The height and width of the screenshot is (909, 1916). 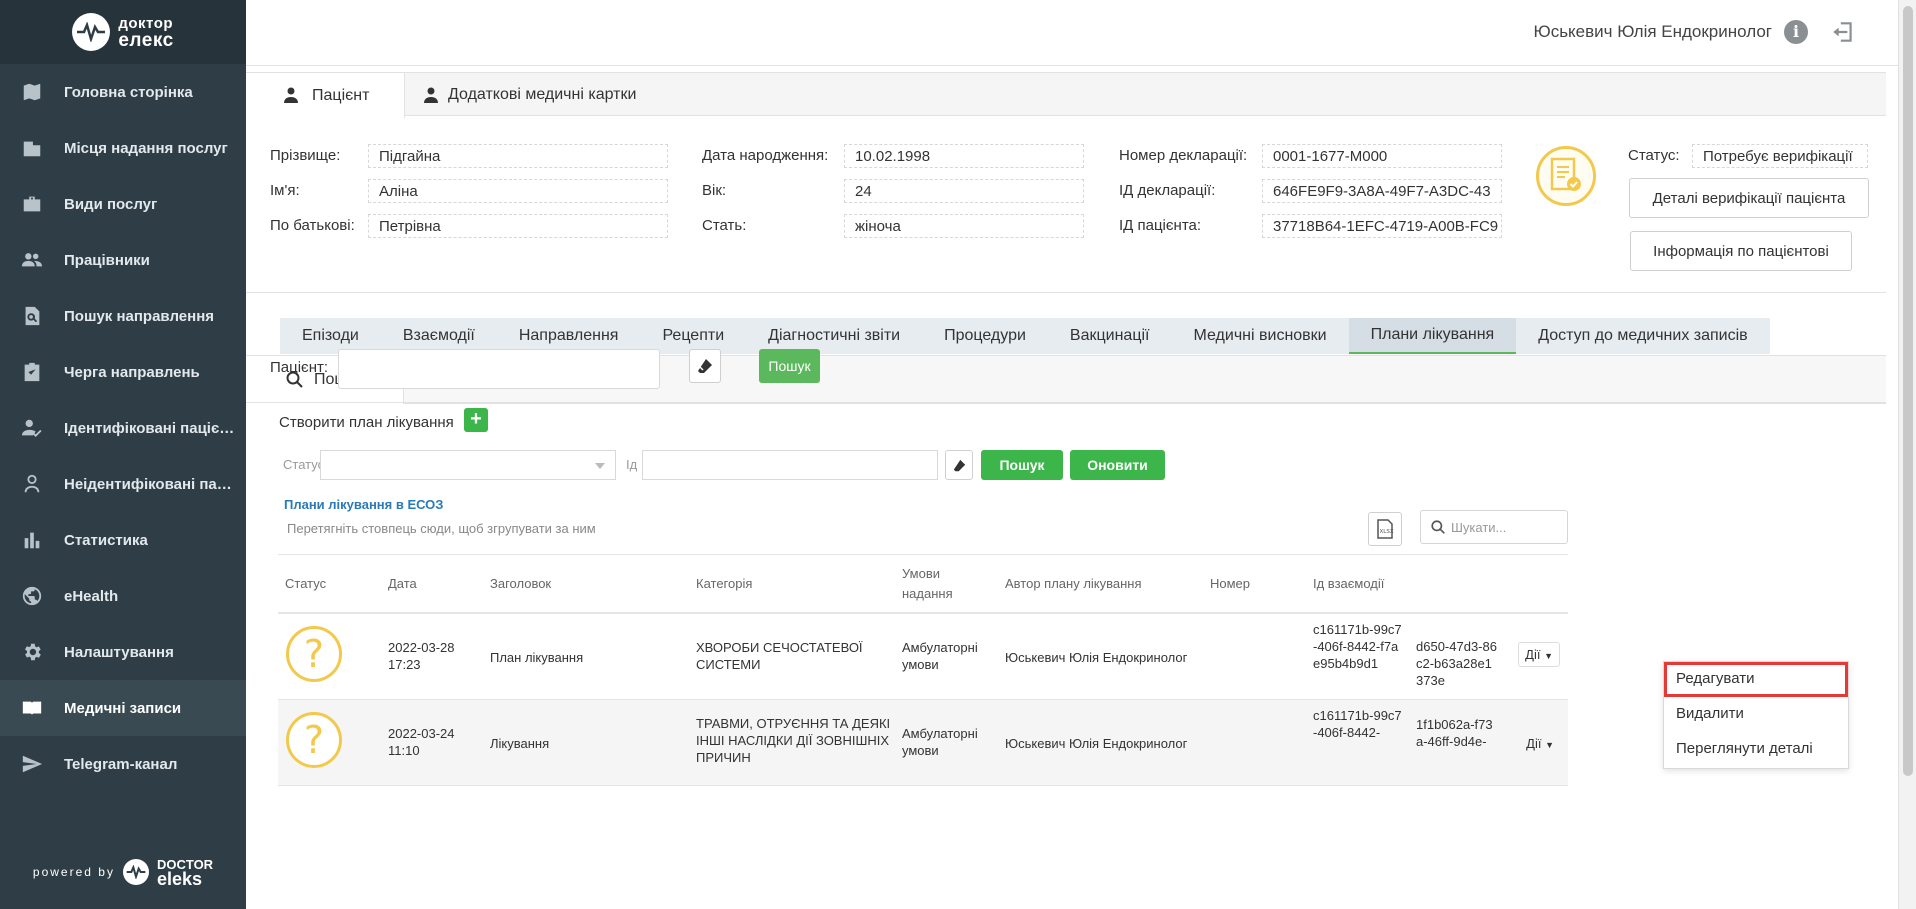 What do you see at coordinates (123, 428) in the screenshot?
I see `sidebar-item-identified-patients: Ідентифіковані пацієнти` at bounding box center [123, 428].